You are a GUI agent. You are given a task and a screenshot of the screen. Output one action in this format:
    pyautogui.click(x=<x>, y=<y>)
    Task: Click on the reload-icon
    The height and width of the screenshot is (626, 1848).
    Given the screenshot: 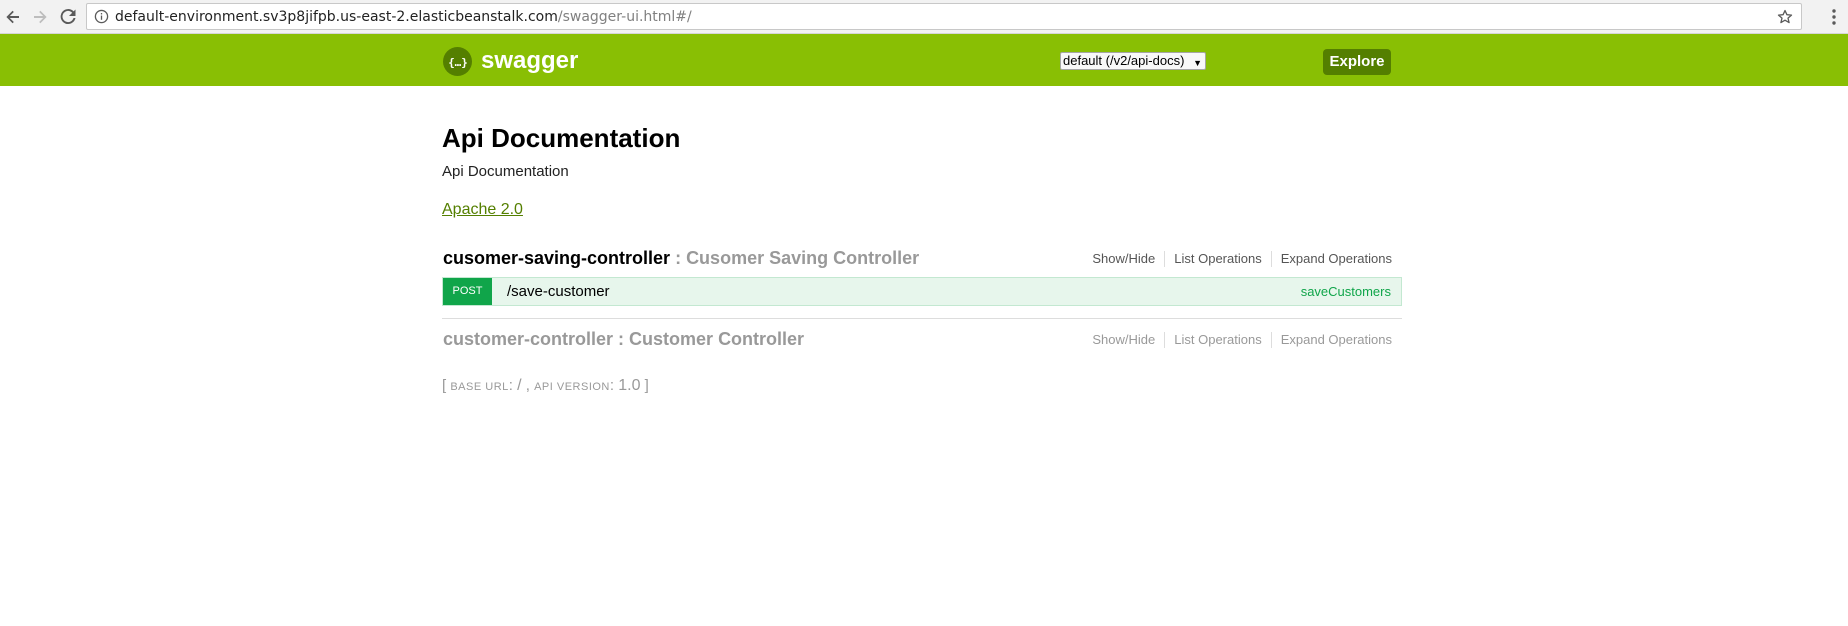 What is the action you would take?
    pyautogui.click(x=68, y=17)
    